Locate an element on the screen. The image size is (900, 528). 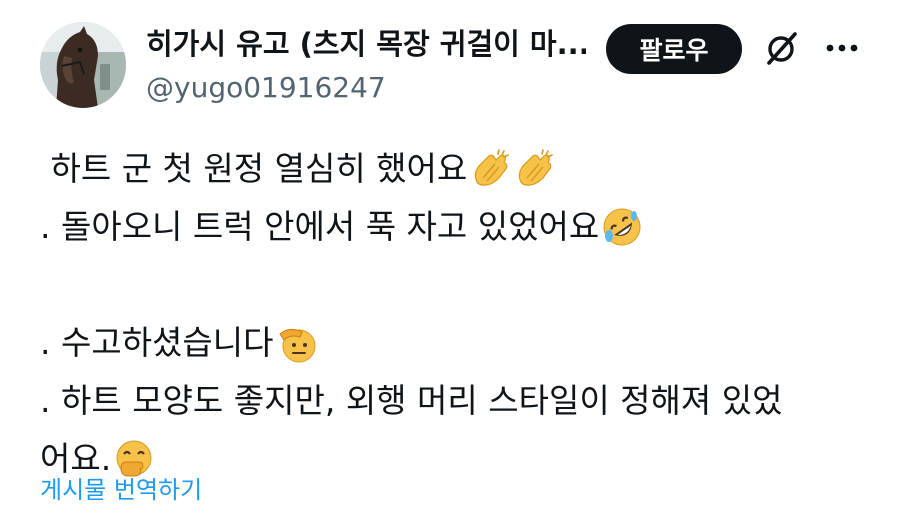
more-icon is located at coordinates (842, 48).